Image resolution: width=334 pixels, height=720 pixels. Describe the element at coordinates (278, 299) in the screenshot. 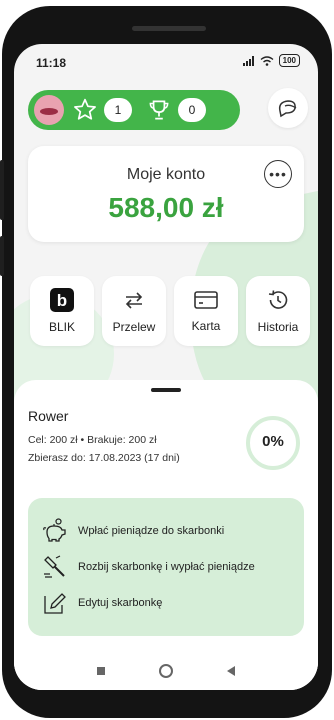

I see `history-icon` at that location.